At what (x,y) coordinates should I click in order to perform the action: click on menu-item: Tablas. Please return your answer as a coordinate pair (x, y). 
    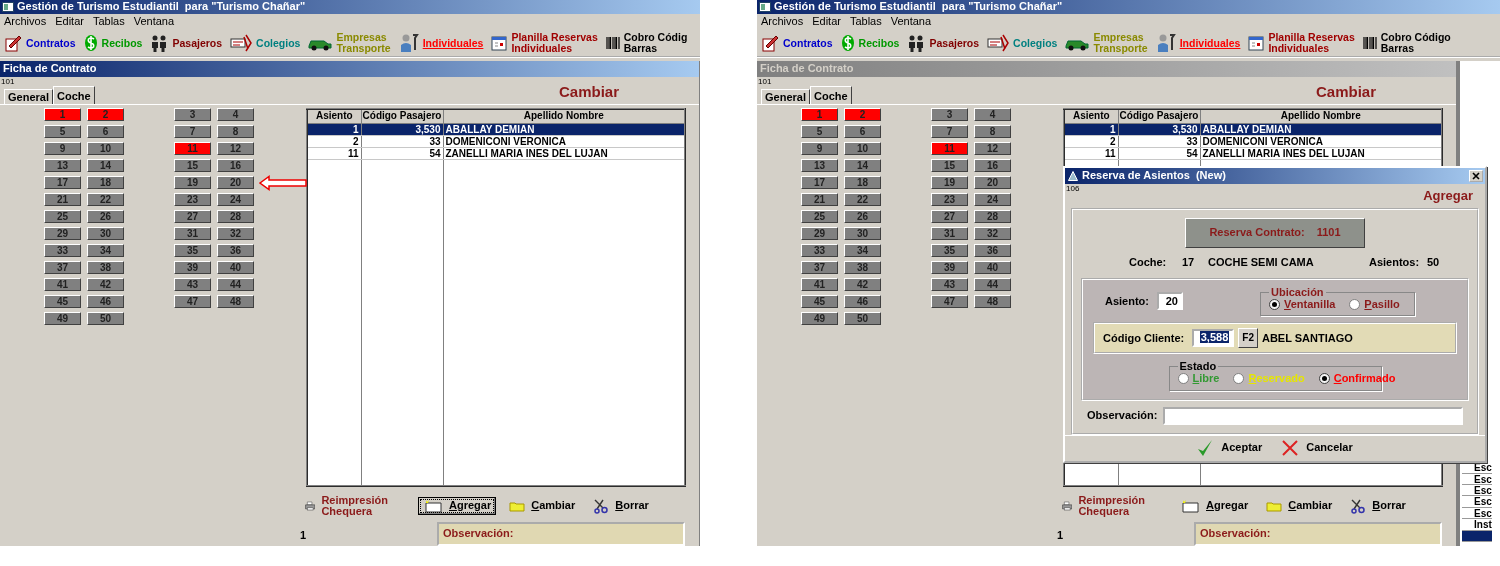
    Looking at the image, I should click on (865, 22).